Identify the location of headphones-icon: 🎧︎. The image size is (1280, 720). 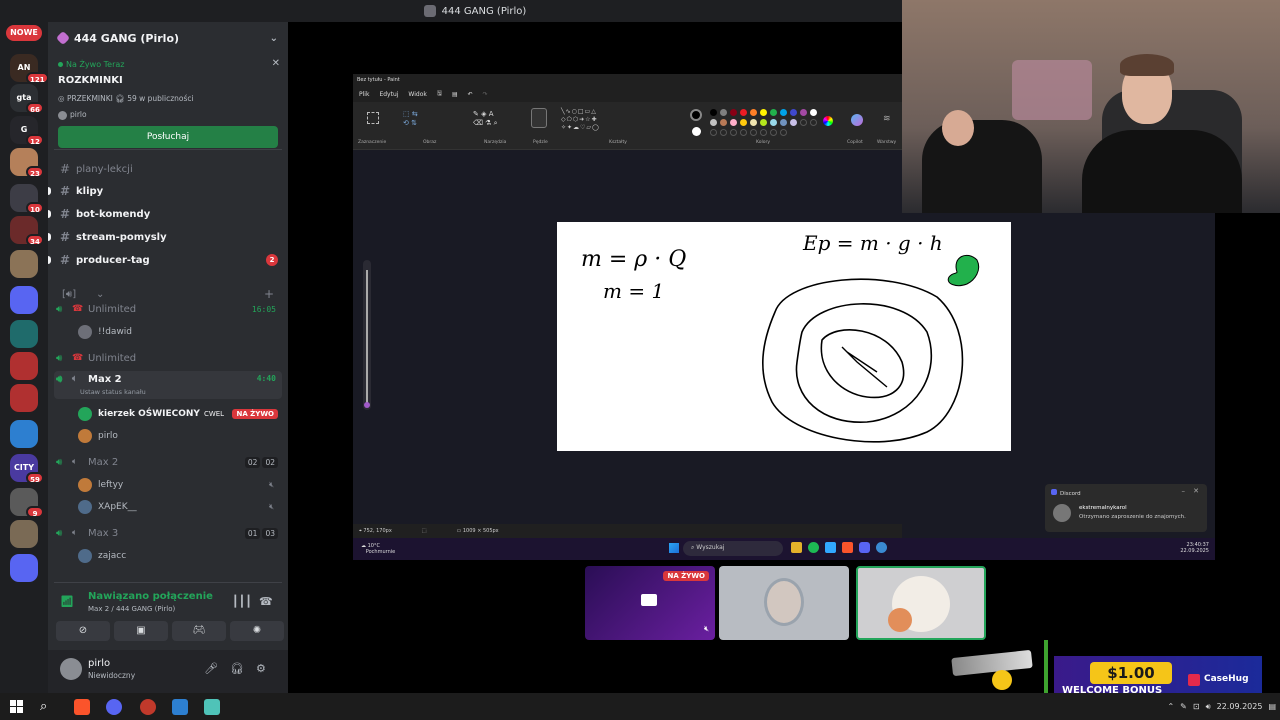
(237, 668).